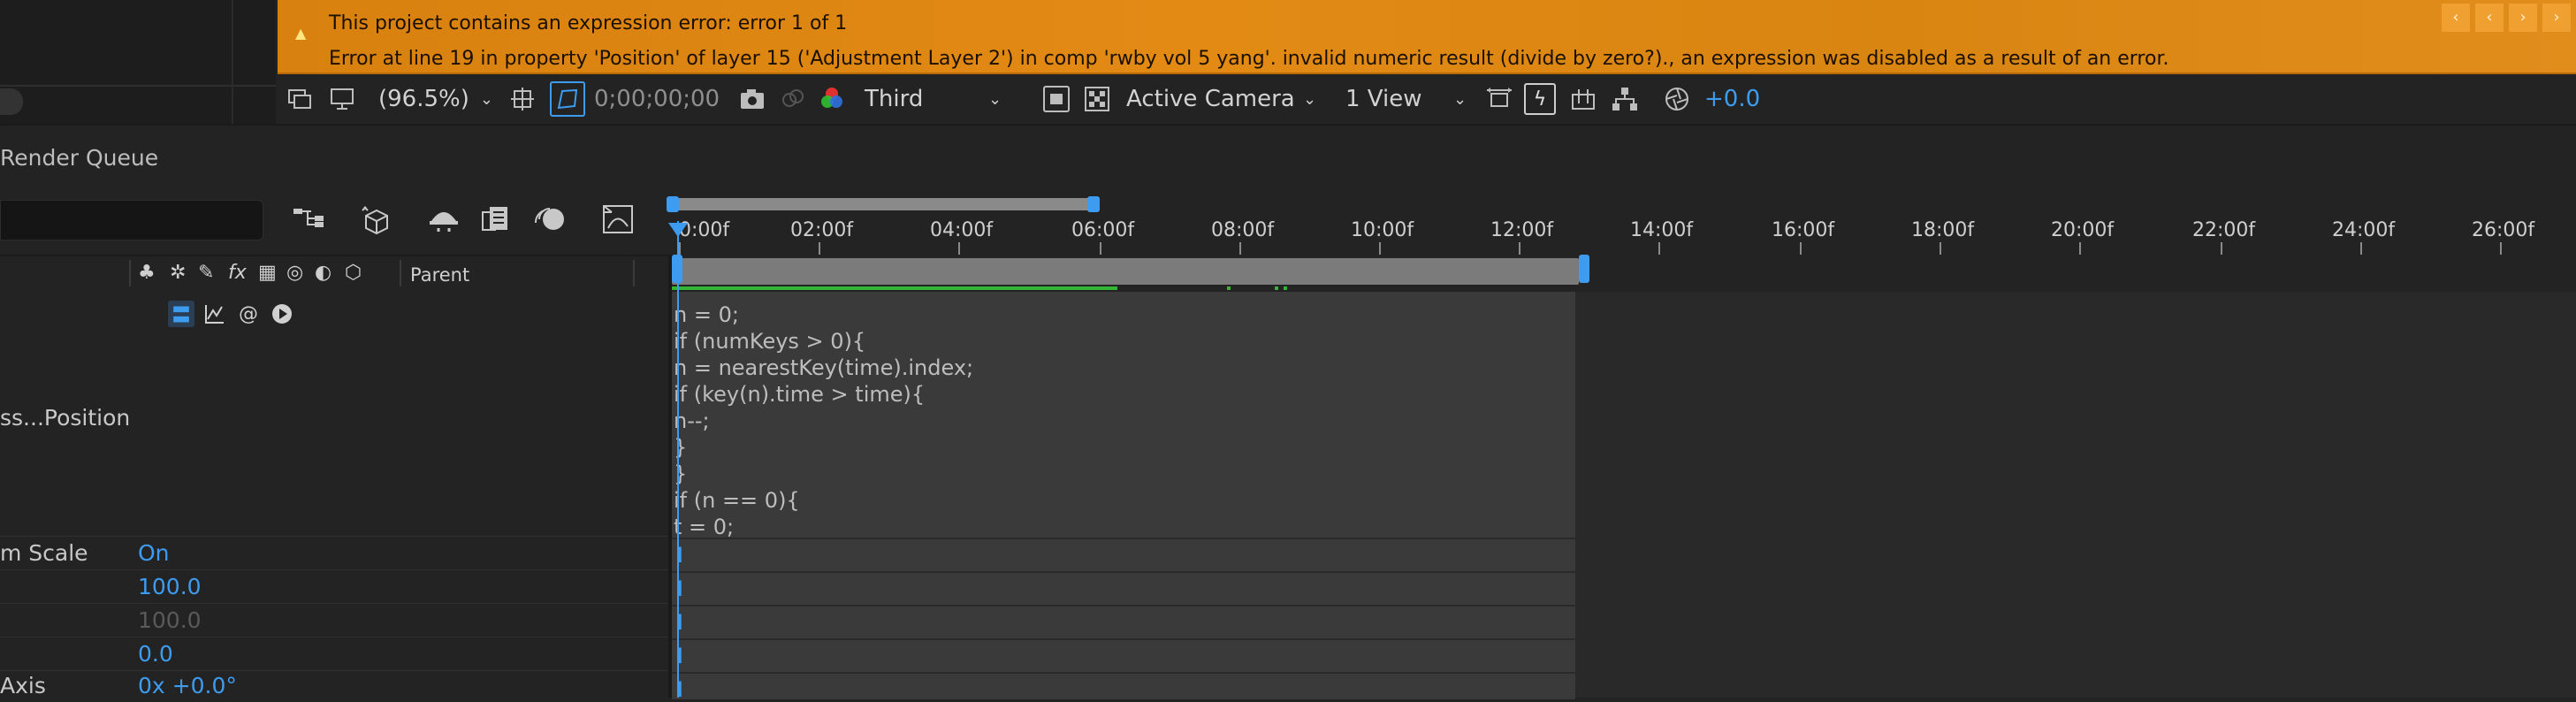  What do you see at coordinates (1210, 99) in the screenshot?
I see `camera-value: Active Camera` at bounding box center [1210, 99].